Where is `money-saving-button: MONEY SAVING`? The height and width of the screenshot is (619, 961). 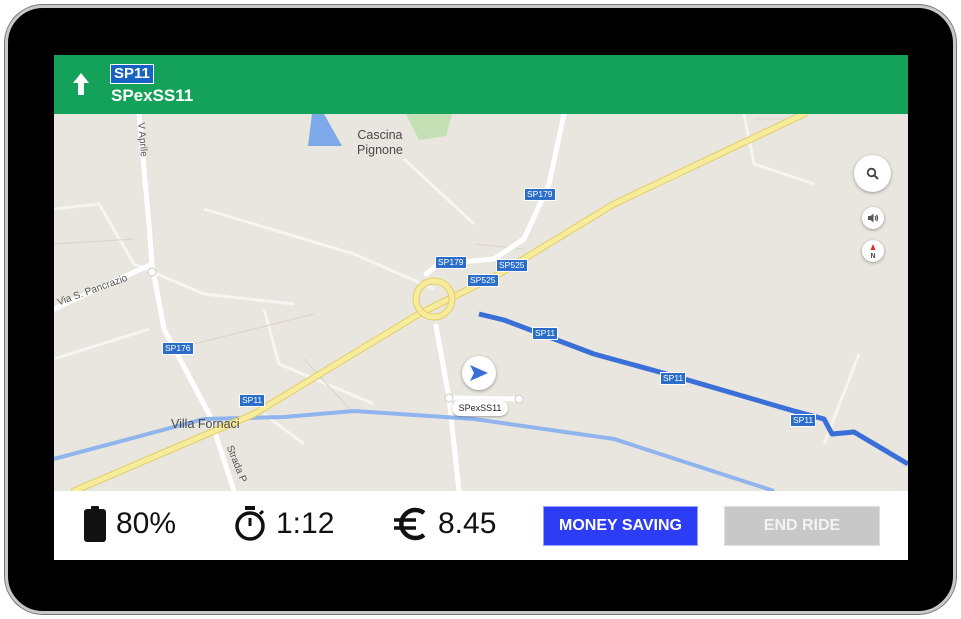
money-saving-button: MONEY SAVING is located at coordinates (620, 526).